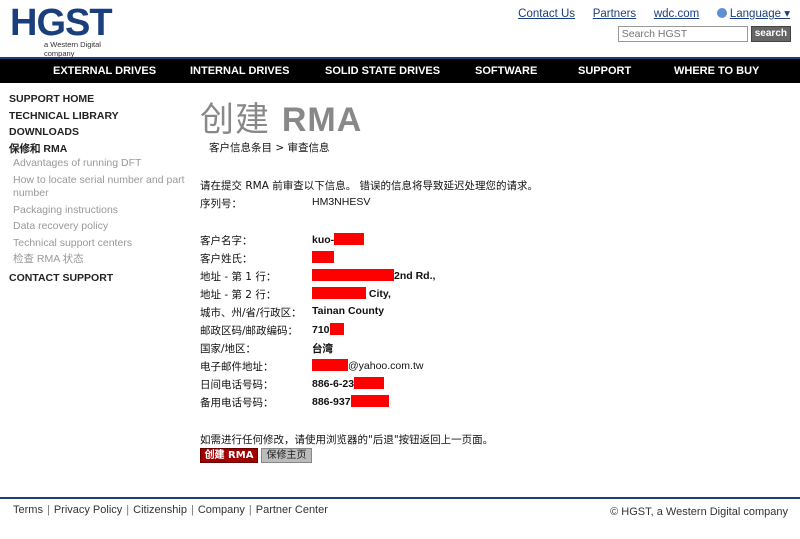 The width and height of the screenshot is (800, 539). Describe the element at coordinates (229, 455) in the screenshot. I see `create-rma-button: 创建 RMA` at that location.